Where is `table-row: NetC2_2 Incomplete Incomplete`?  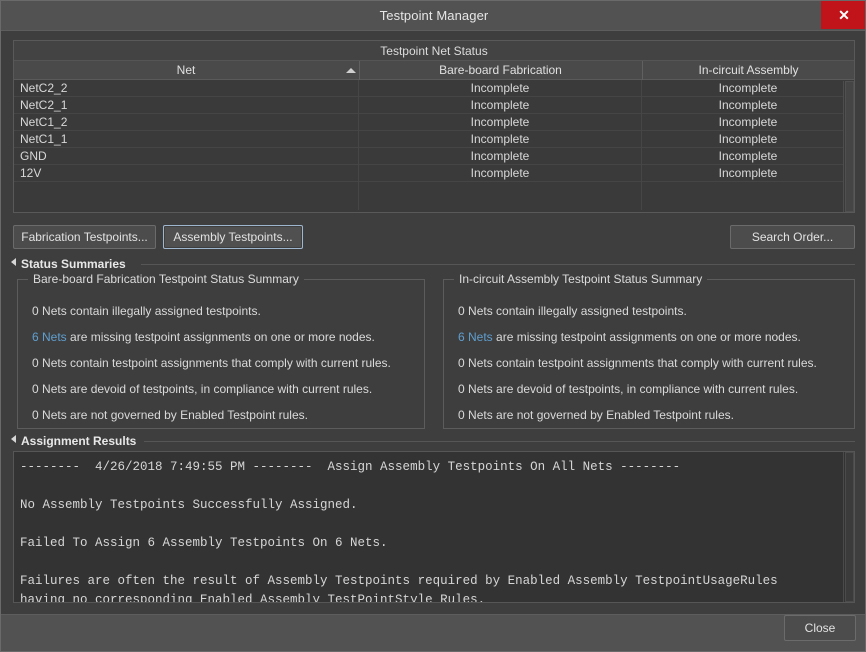 table-row: NetC2_2 Incomplete Incomplete is located at coordinates (434, 88).